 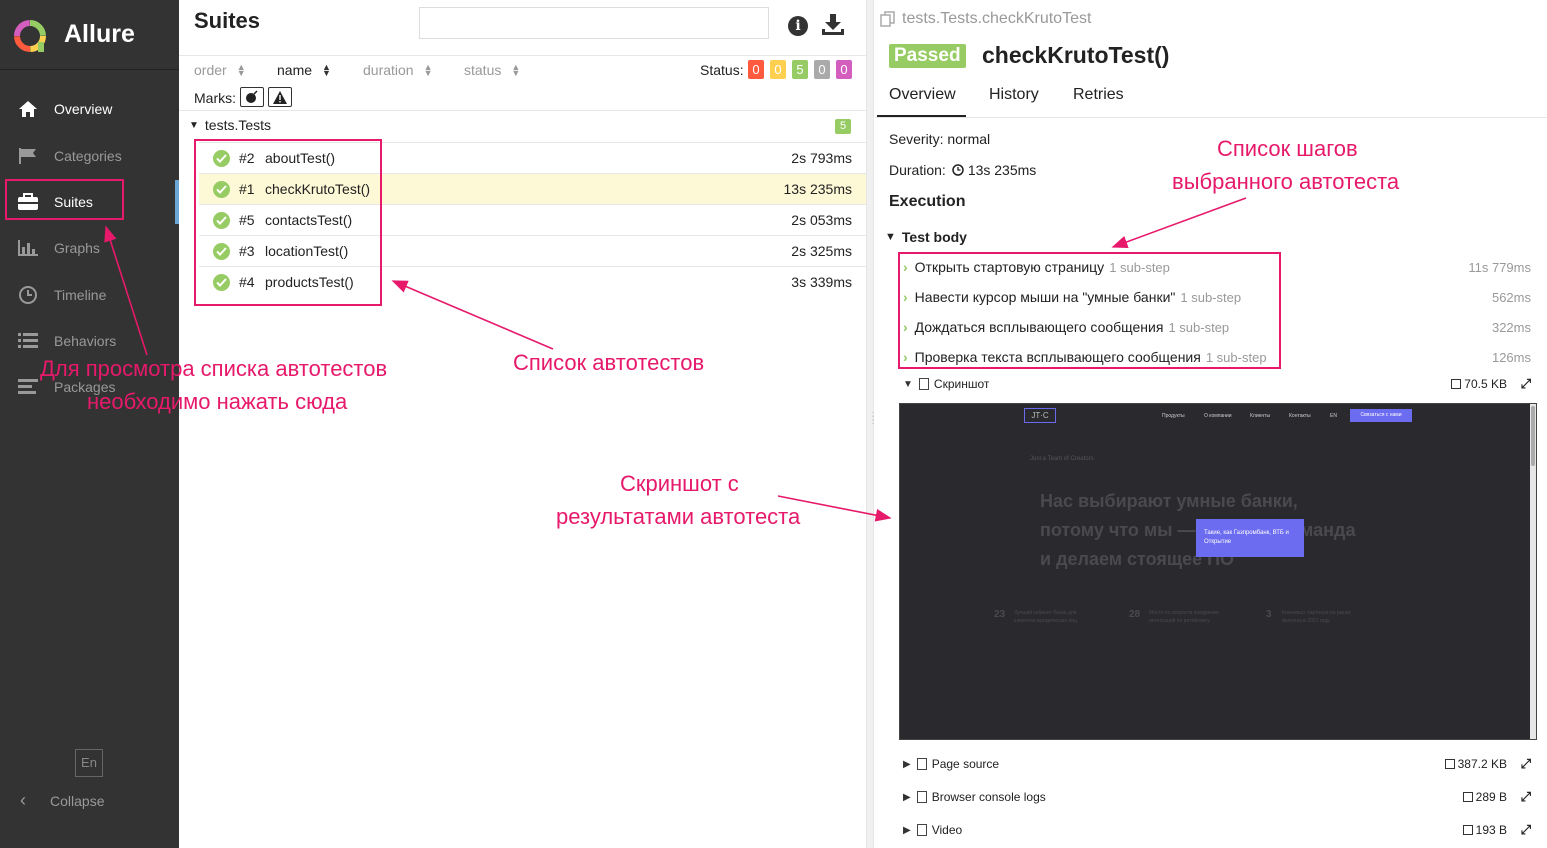 I want to click on nav-categories: Categories, so click(x=89, y=156).